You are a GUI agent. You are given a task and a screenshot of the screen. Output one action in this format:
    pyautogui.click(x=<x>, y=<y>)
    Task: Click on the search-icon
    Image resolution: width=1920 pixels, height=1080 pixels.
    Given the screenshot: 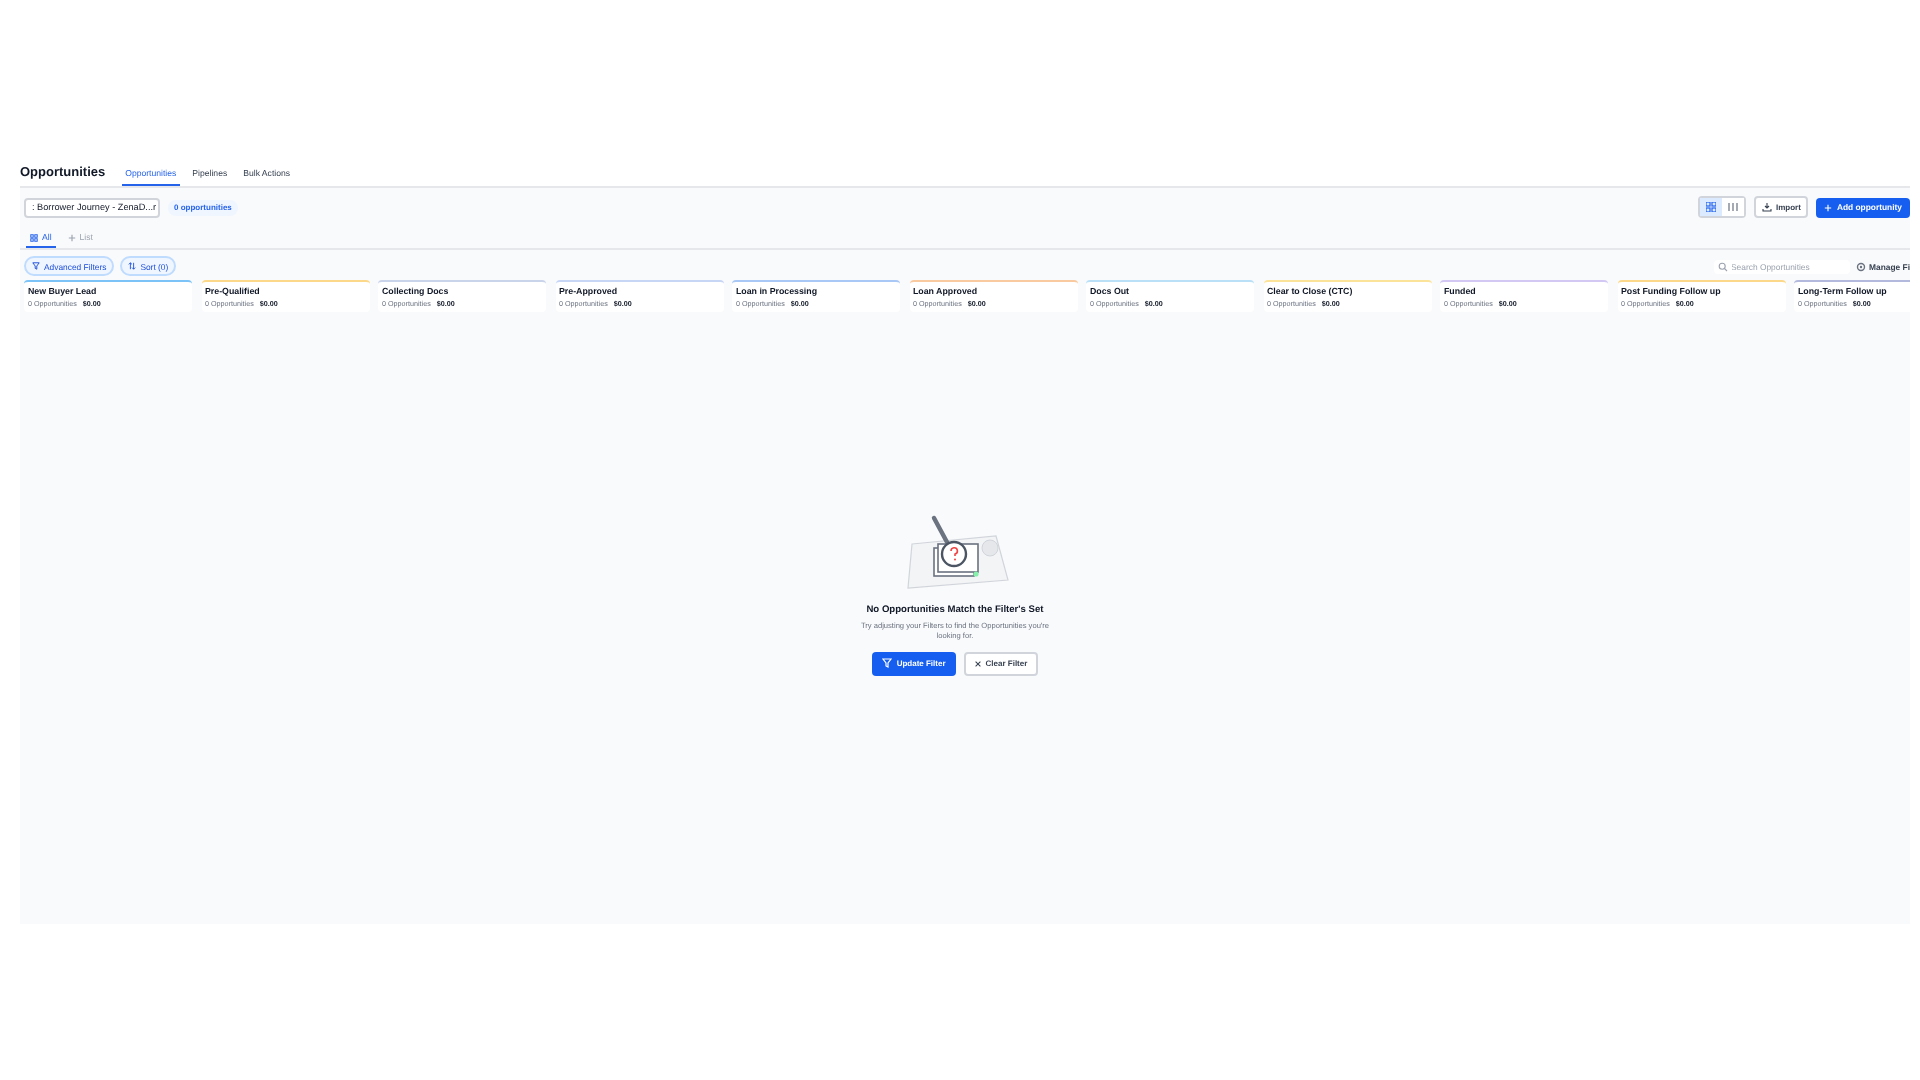 What is the action you would take?
    pyautogui.click(x=1722, y=266)
    